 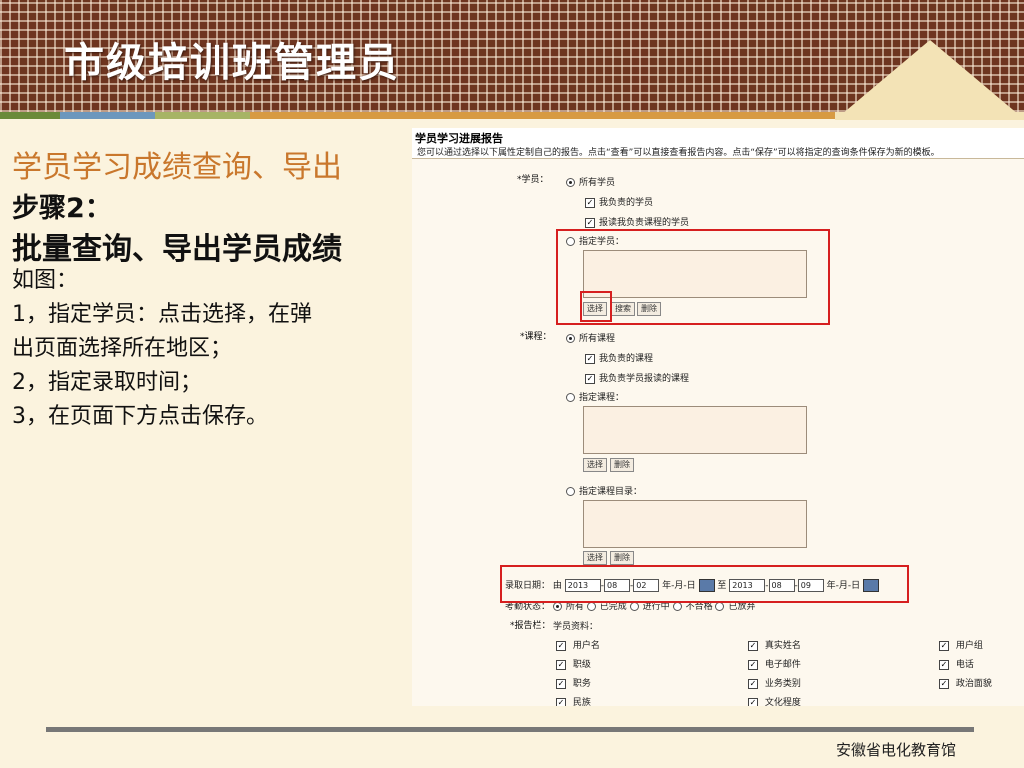 What do you see at coordinates (140, 416) in the screenshot?
I see `body-line-4: 3，在页面下方点击保存。` at bounding box center [140, 416].